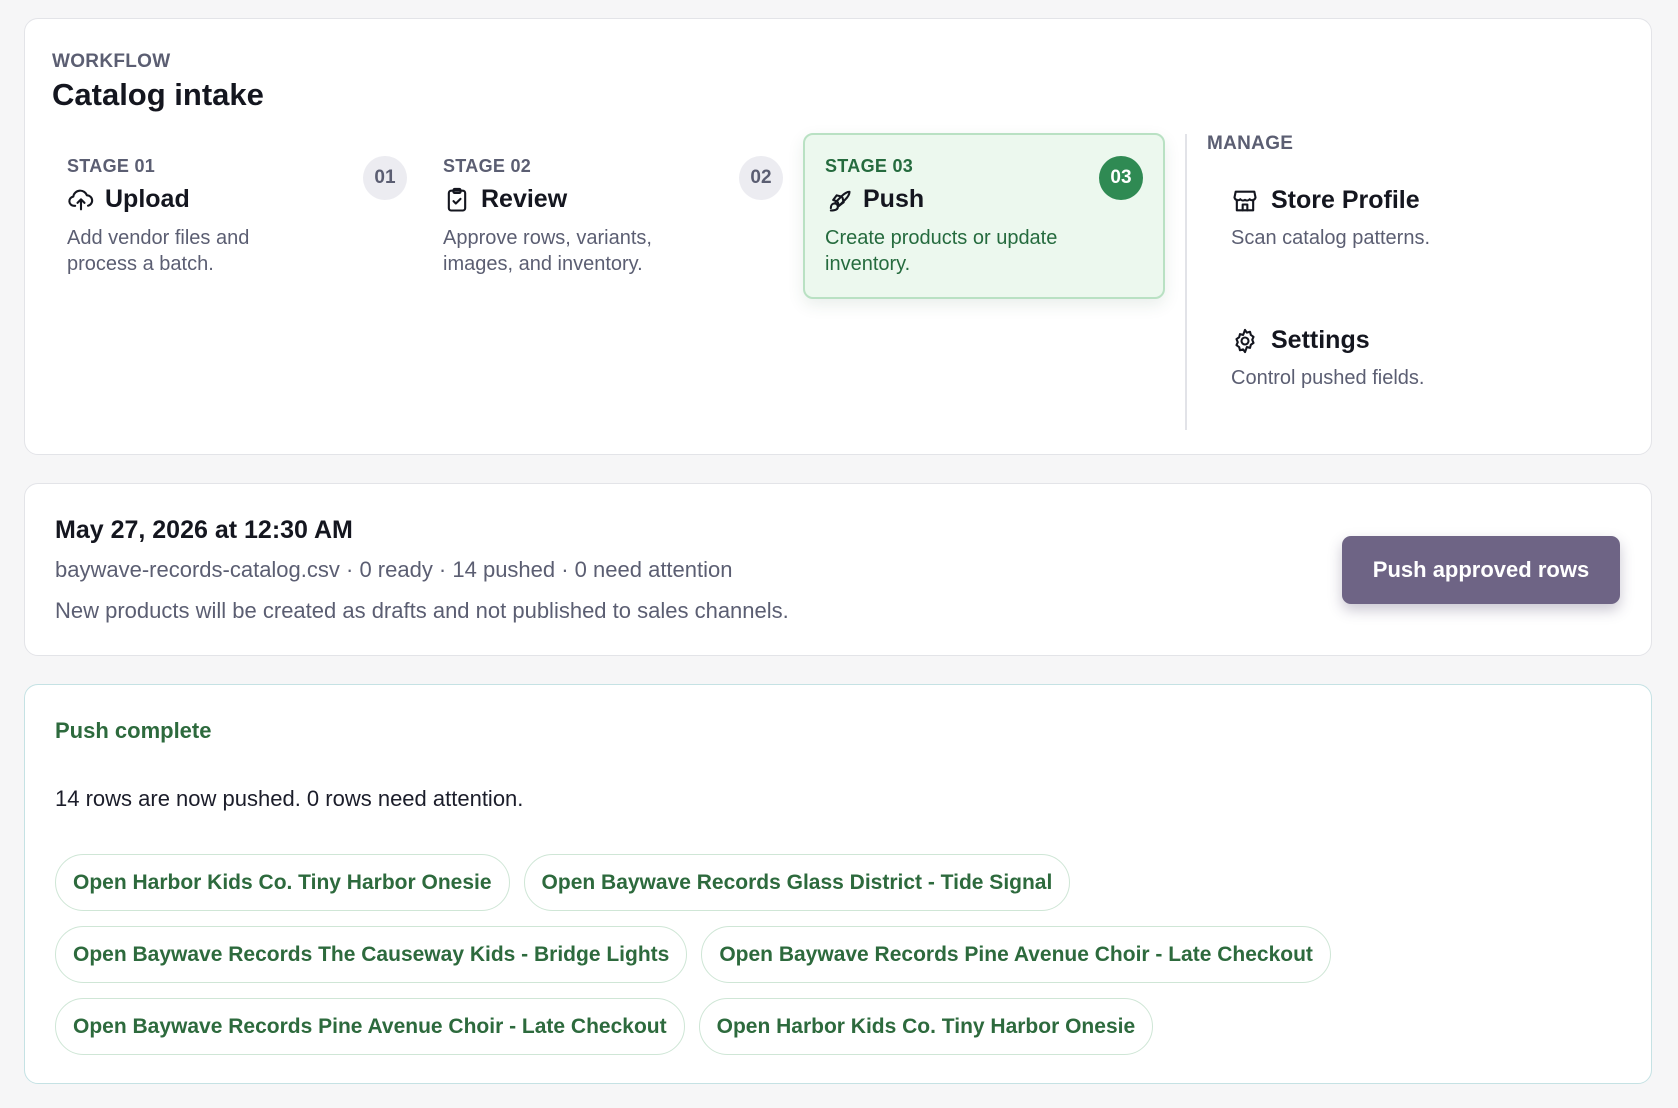 The image size is (1678, 1108). What do you see at coordinates (1331, 238) in the screenshot?
I see `manage-item-description: Scan catalog patterns.` at bounding box center [1331, 238].